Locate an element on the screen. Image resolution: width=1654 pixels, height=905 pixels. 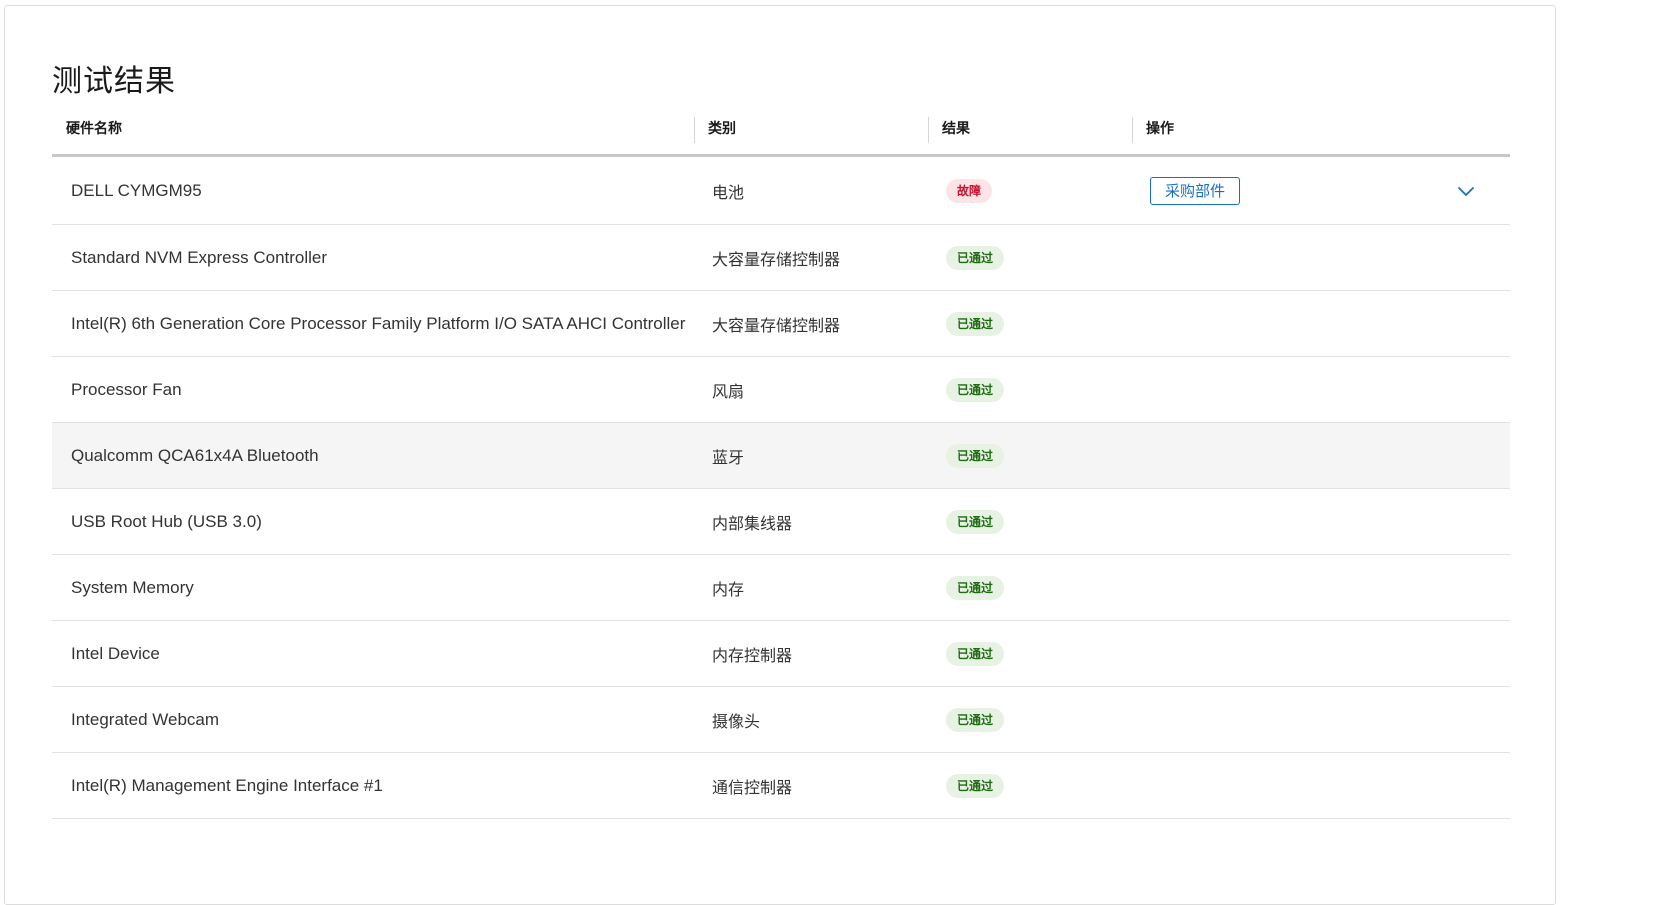
hardware-category: 风扇 is located at coordinates (728, 391).